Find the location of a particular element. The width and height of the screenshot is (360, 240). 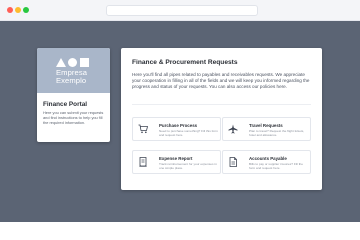

shopping-cart-icon is located at coordinates (143, 129).